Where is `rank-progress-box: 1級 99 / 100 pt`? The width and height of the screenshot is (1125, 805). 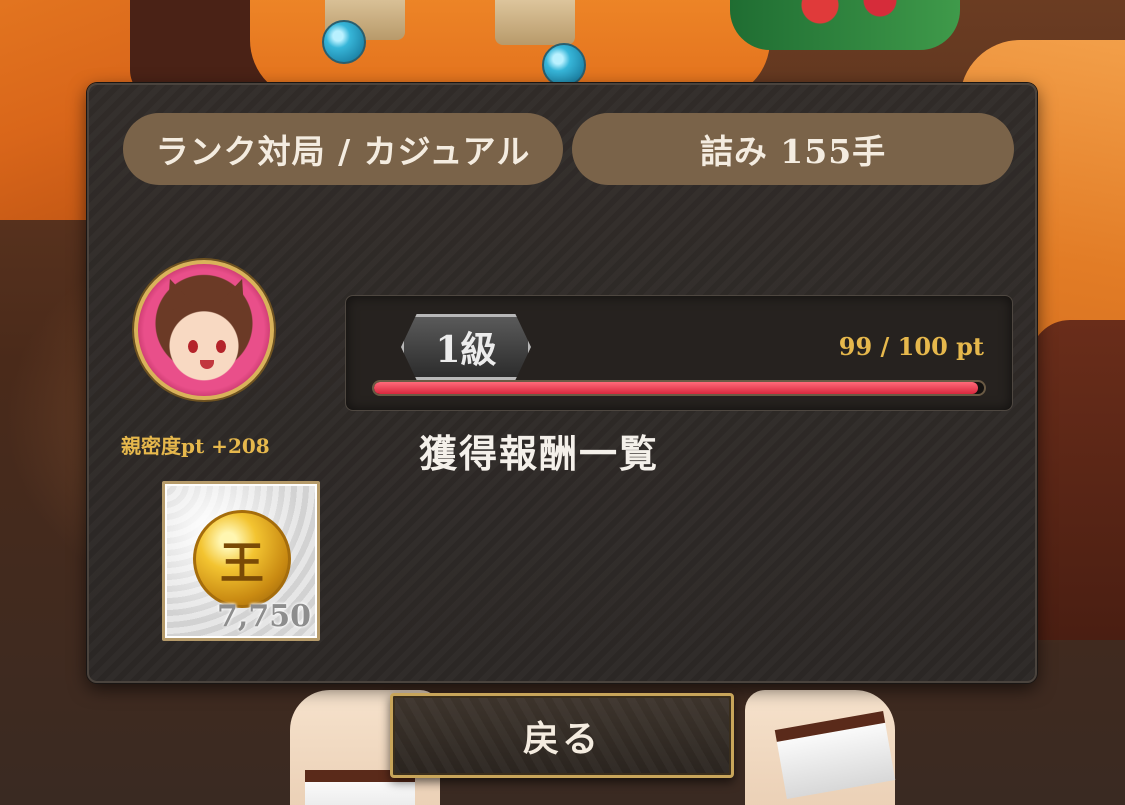 rank-progress-box: 1級 99 / 100 pt is located at coordinates (679, 353).